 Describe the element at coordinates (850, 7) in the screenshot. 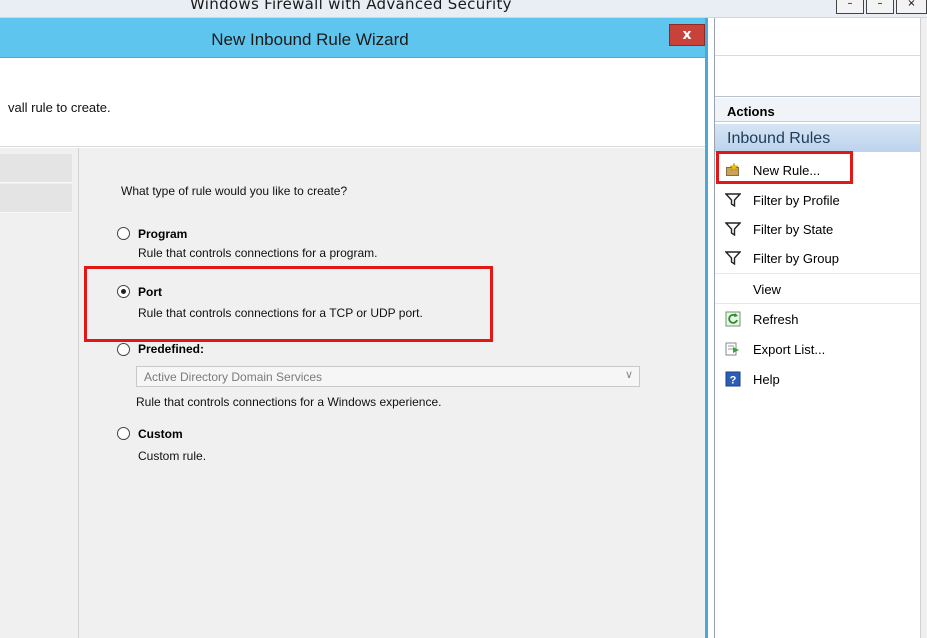

I see `minimize-button: –` at that location.